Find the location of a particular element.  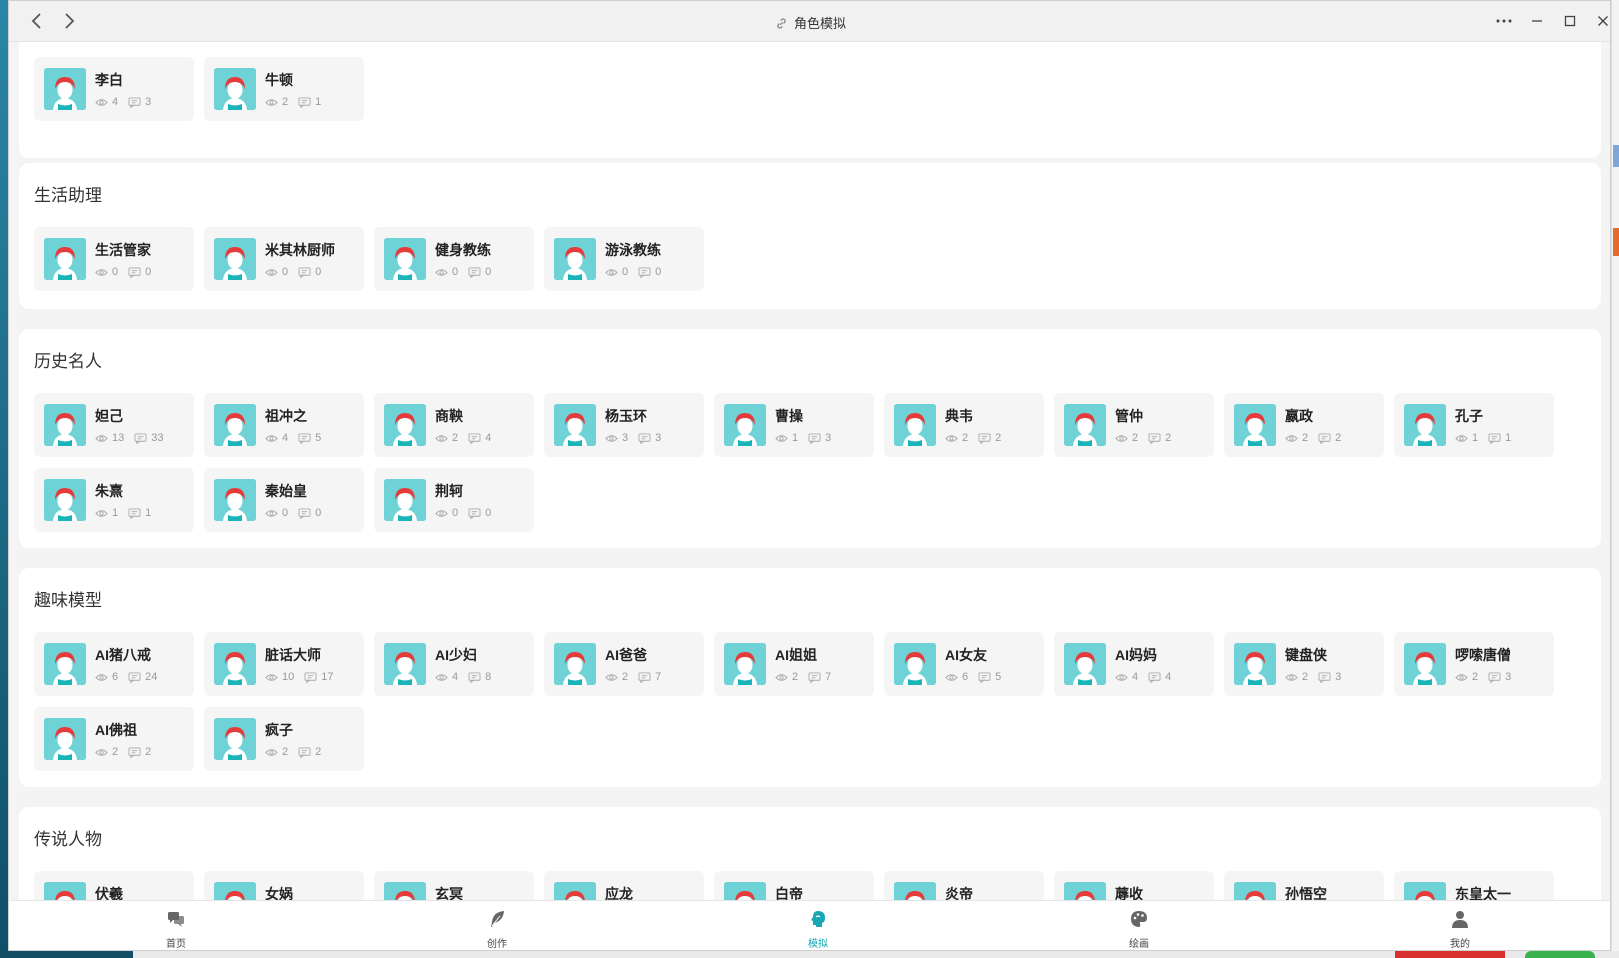

view-count: 0 is located at coordinates (455, 513).